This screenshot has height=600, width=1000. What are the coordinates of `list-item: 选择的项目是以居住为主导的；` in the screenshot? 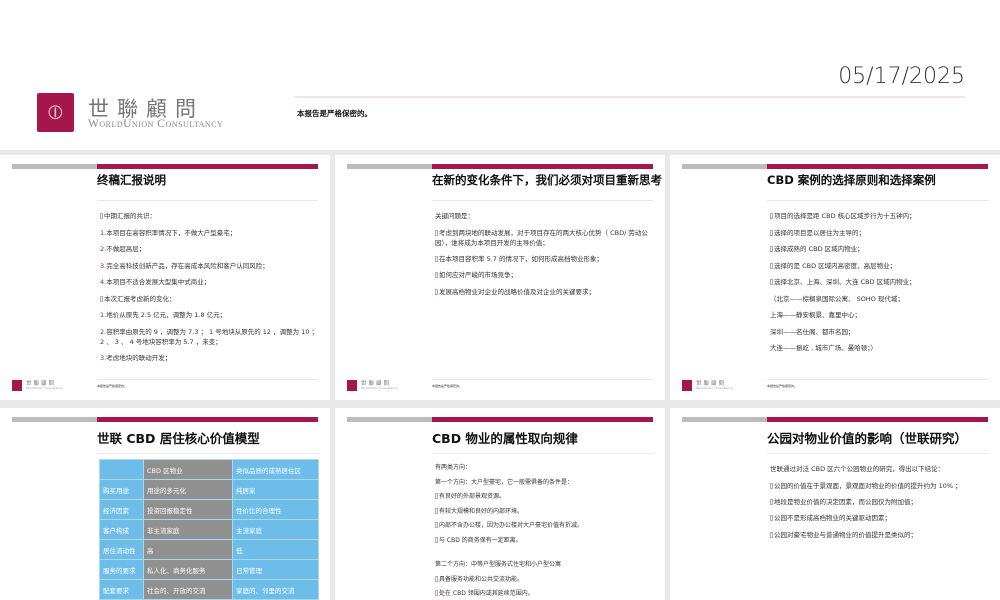 It's located at (880, 233).